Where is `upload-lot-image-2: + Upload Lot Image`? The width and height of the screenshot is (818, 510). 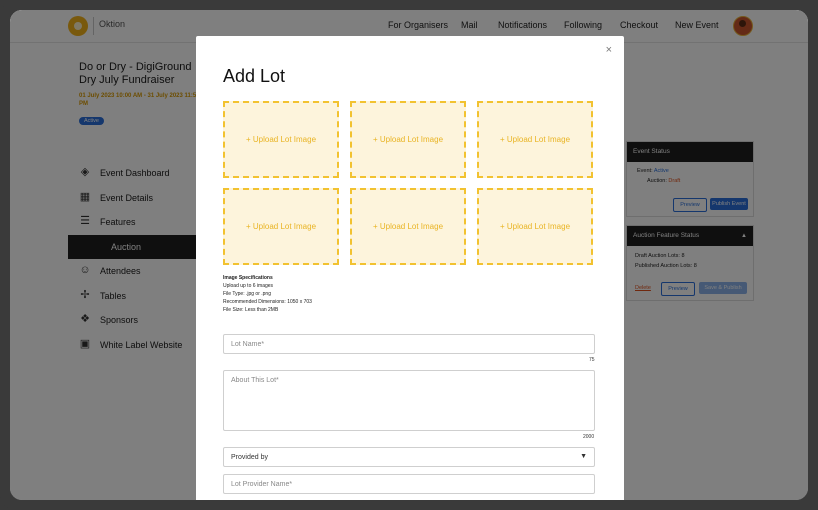 upload-lot-image-2: + Upload Lot Image is located at coordinates (408, 139).